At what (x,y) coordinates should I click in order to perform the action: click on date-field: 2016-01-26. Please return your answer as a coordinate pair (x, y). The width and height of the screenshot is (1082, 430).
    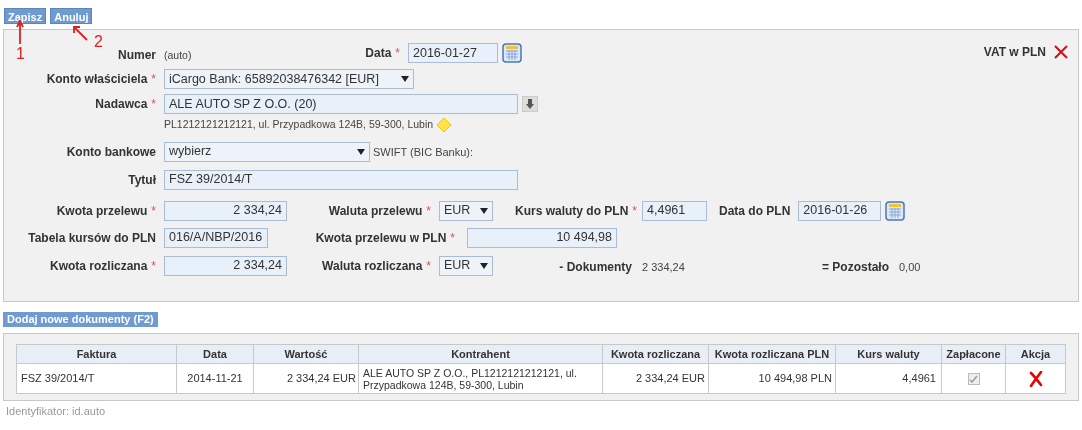
    Looking at the image, I should click on (840, 210).